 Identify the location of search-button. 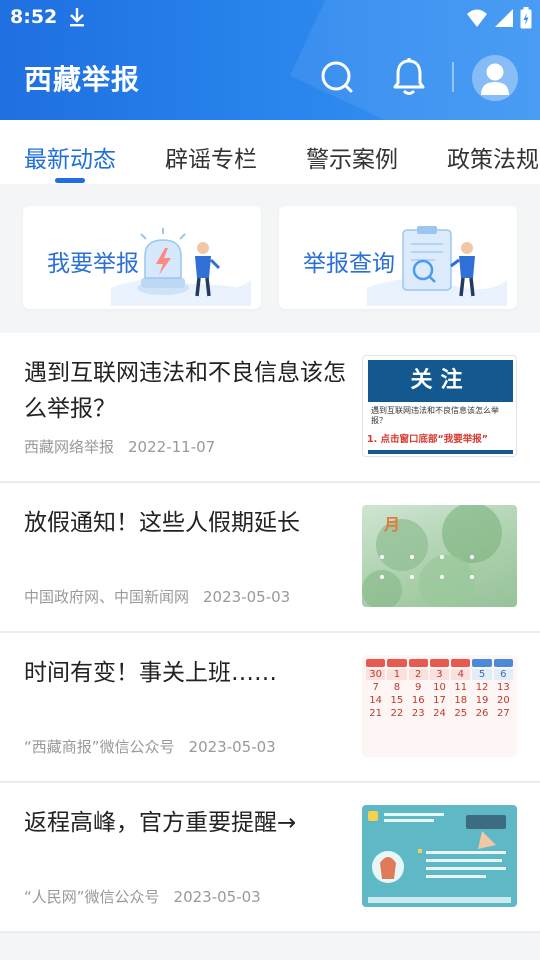
(337, 77).